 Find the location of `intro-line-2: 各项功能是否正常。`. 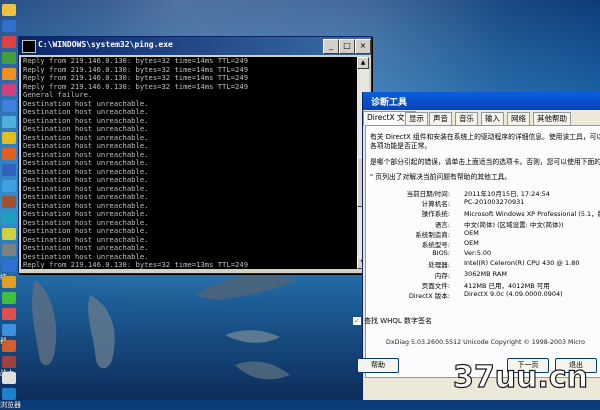

intro-line-2: 各项功能是否正常。 is located at coordinates (401, 146).